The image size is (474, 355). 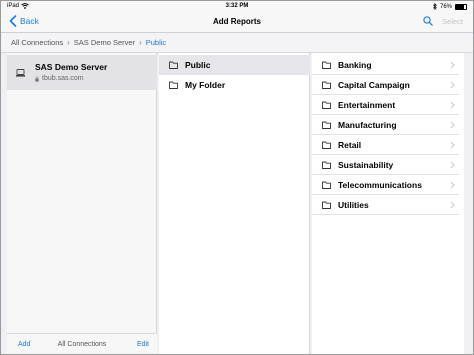 What do you see at coordinates (385, 65) in the screenshot?
I see `subfolder-item: Banking` at bounding box center [385, 65].